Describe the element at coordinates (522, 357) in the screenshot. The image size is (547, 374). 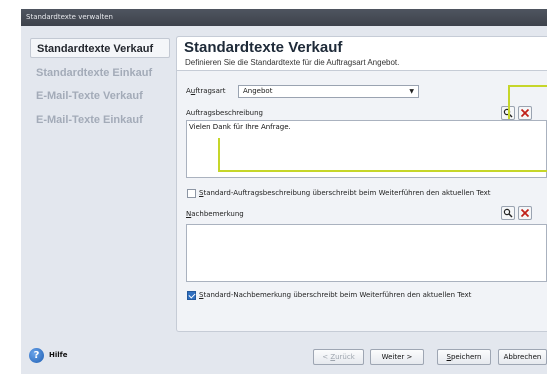
I see `cancel-button: Abbrechen` at that location.